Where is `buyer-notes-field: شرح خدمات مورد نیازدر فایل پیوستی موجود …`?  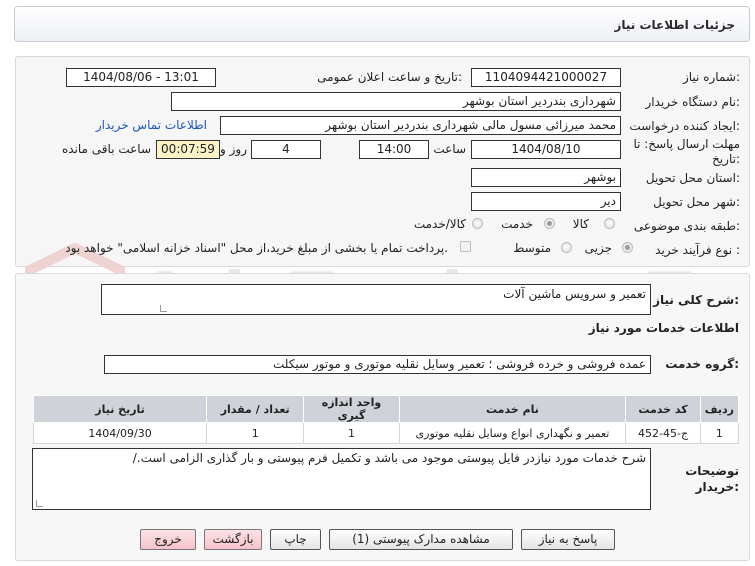
buyer-notes-field: شرح خدمات مورد نیازدر فایل پیوستی موجود … is located at coordinates (341, 479).